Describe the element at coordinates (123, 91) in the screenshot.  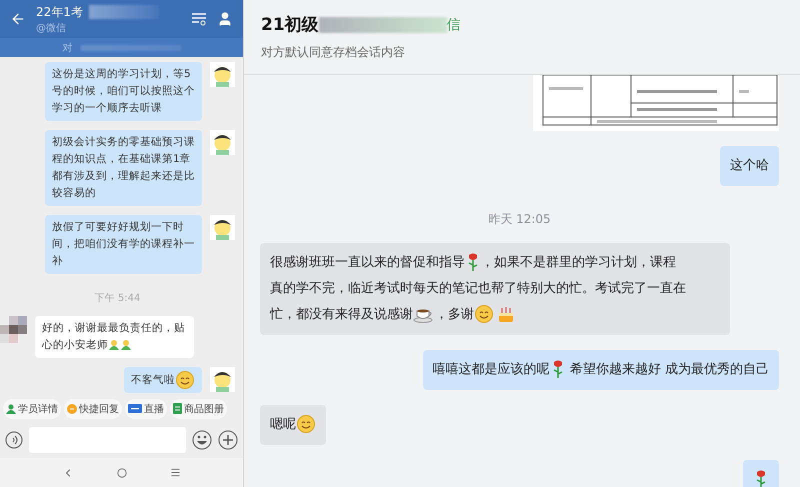
I see `message-text: 这份是这周的学习计划，等5号的时候，咱们可以按照这个学习的一个顺序去听课` at that location.